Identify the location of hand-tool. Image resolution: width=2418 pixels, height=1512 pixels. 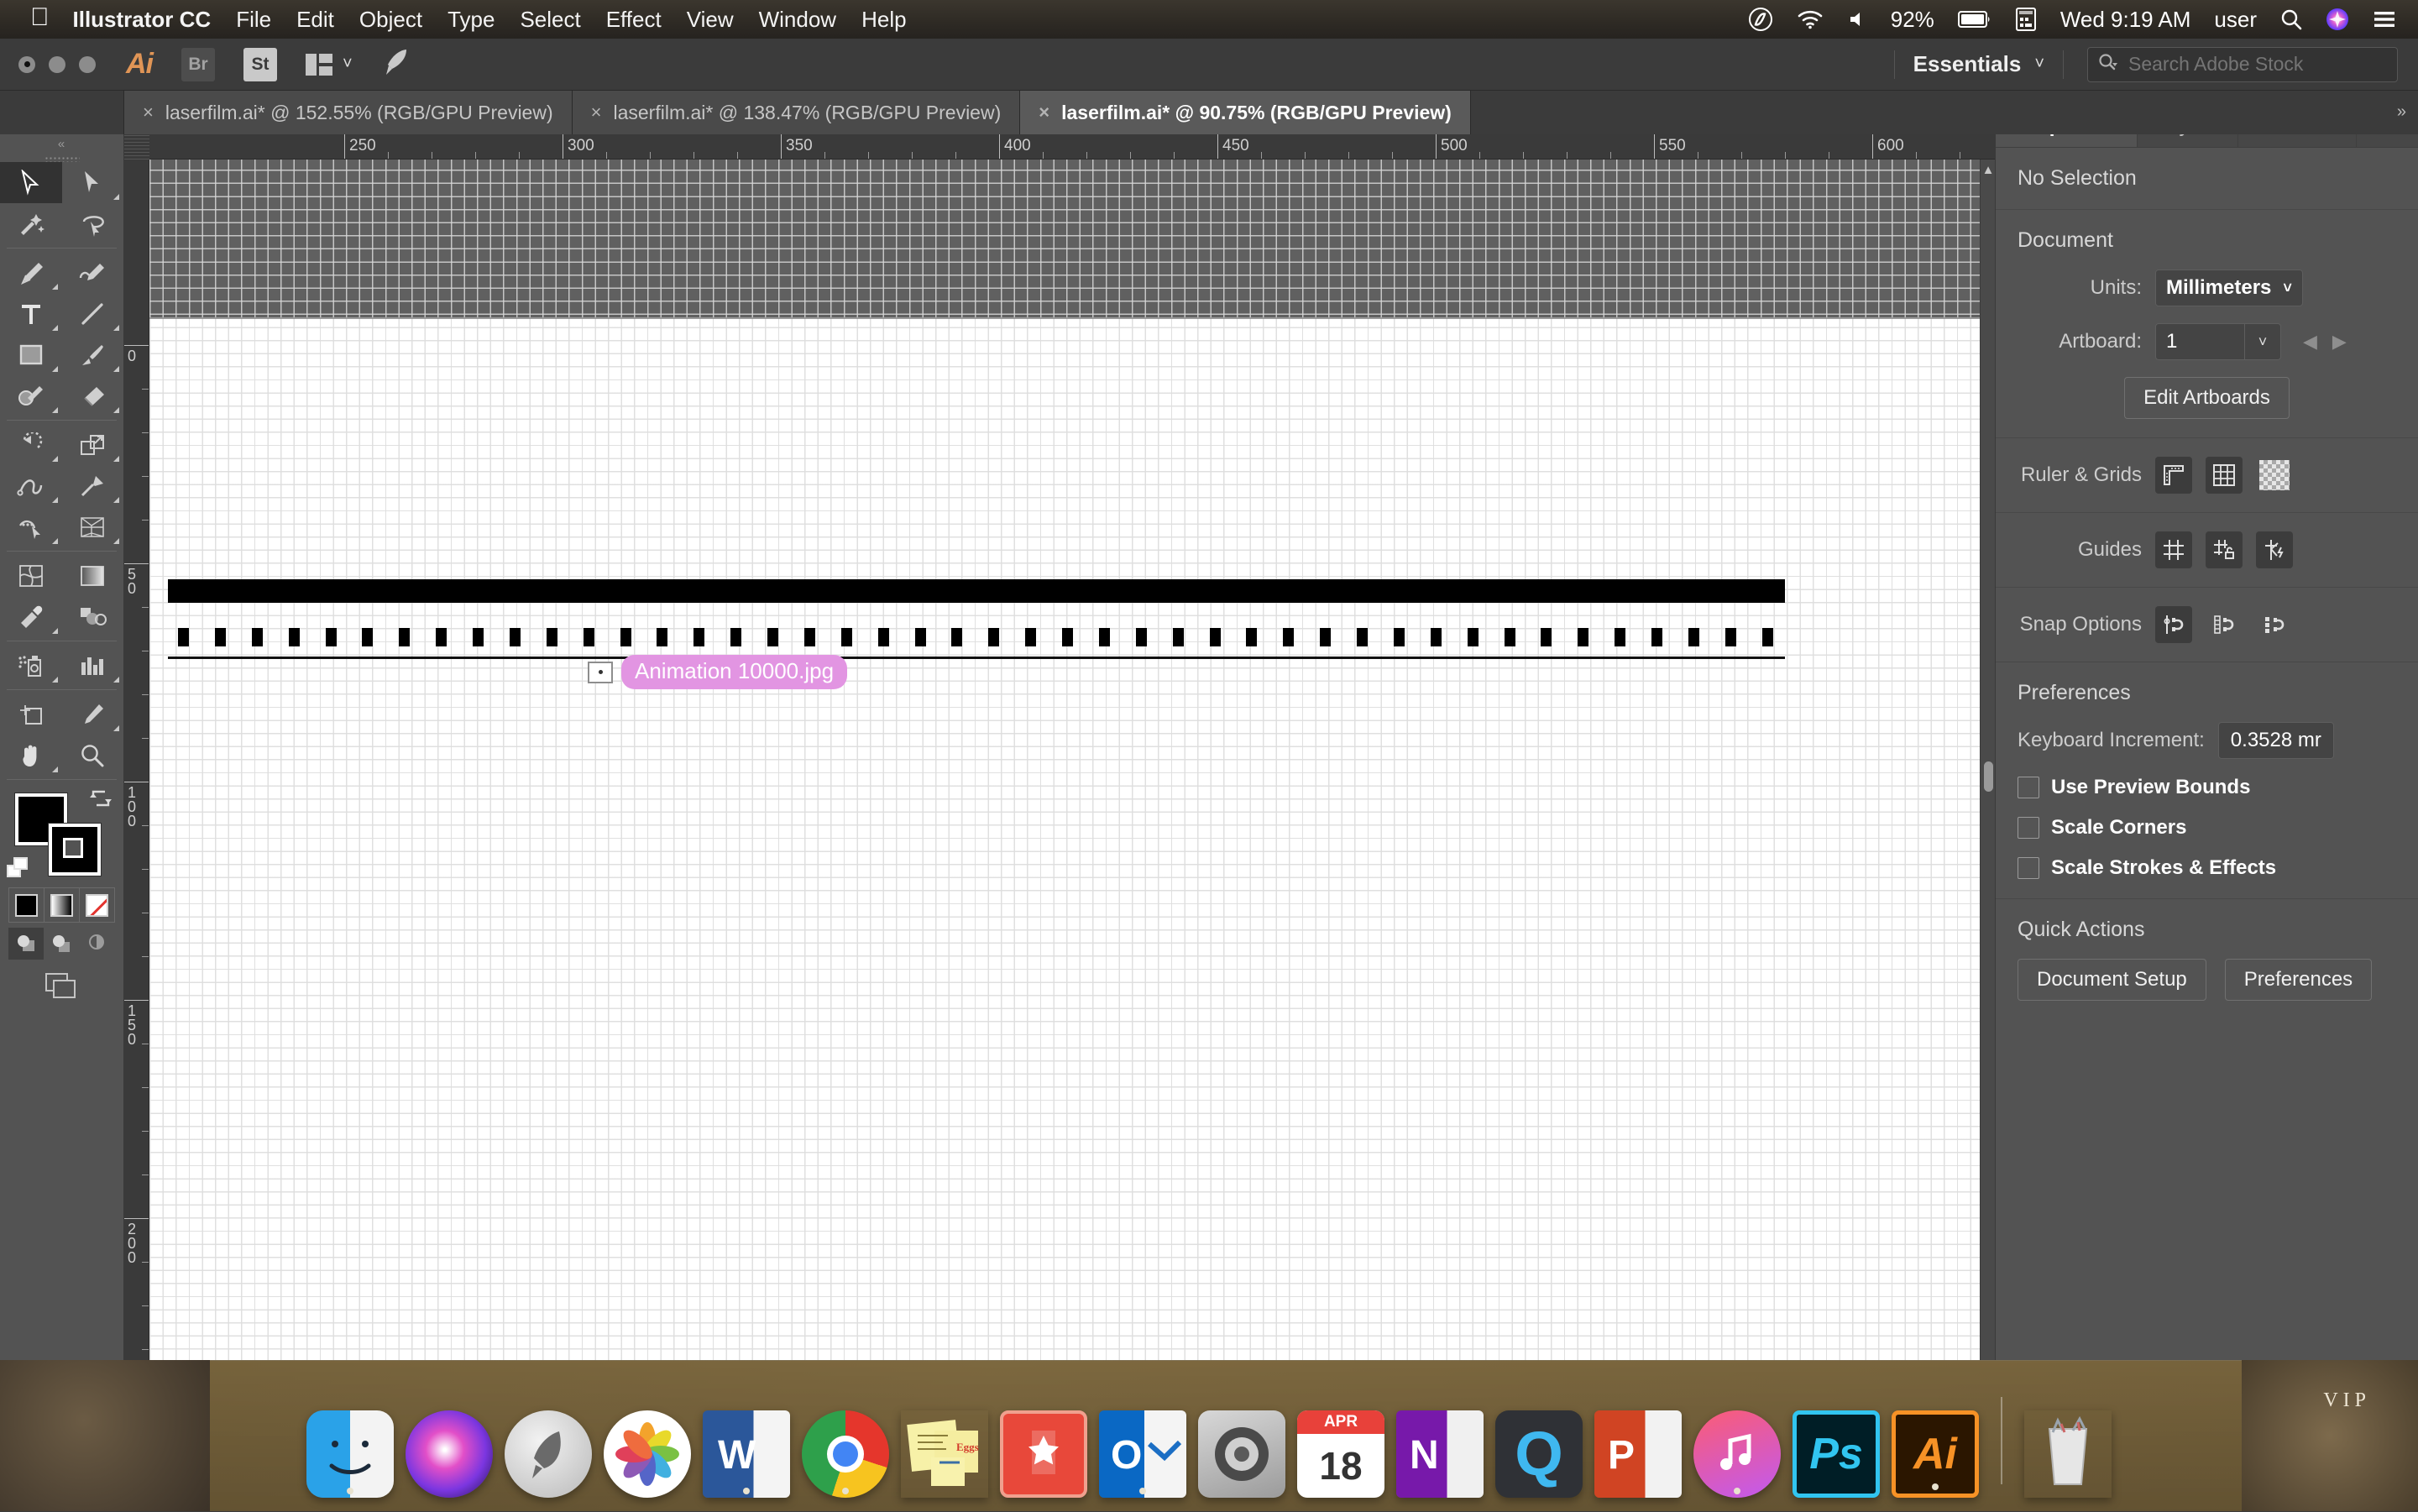
(31, 755).